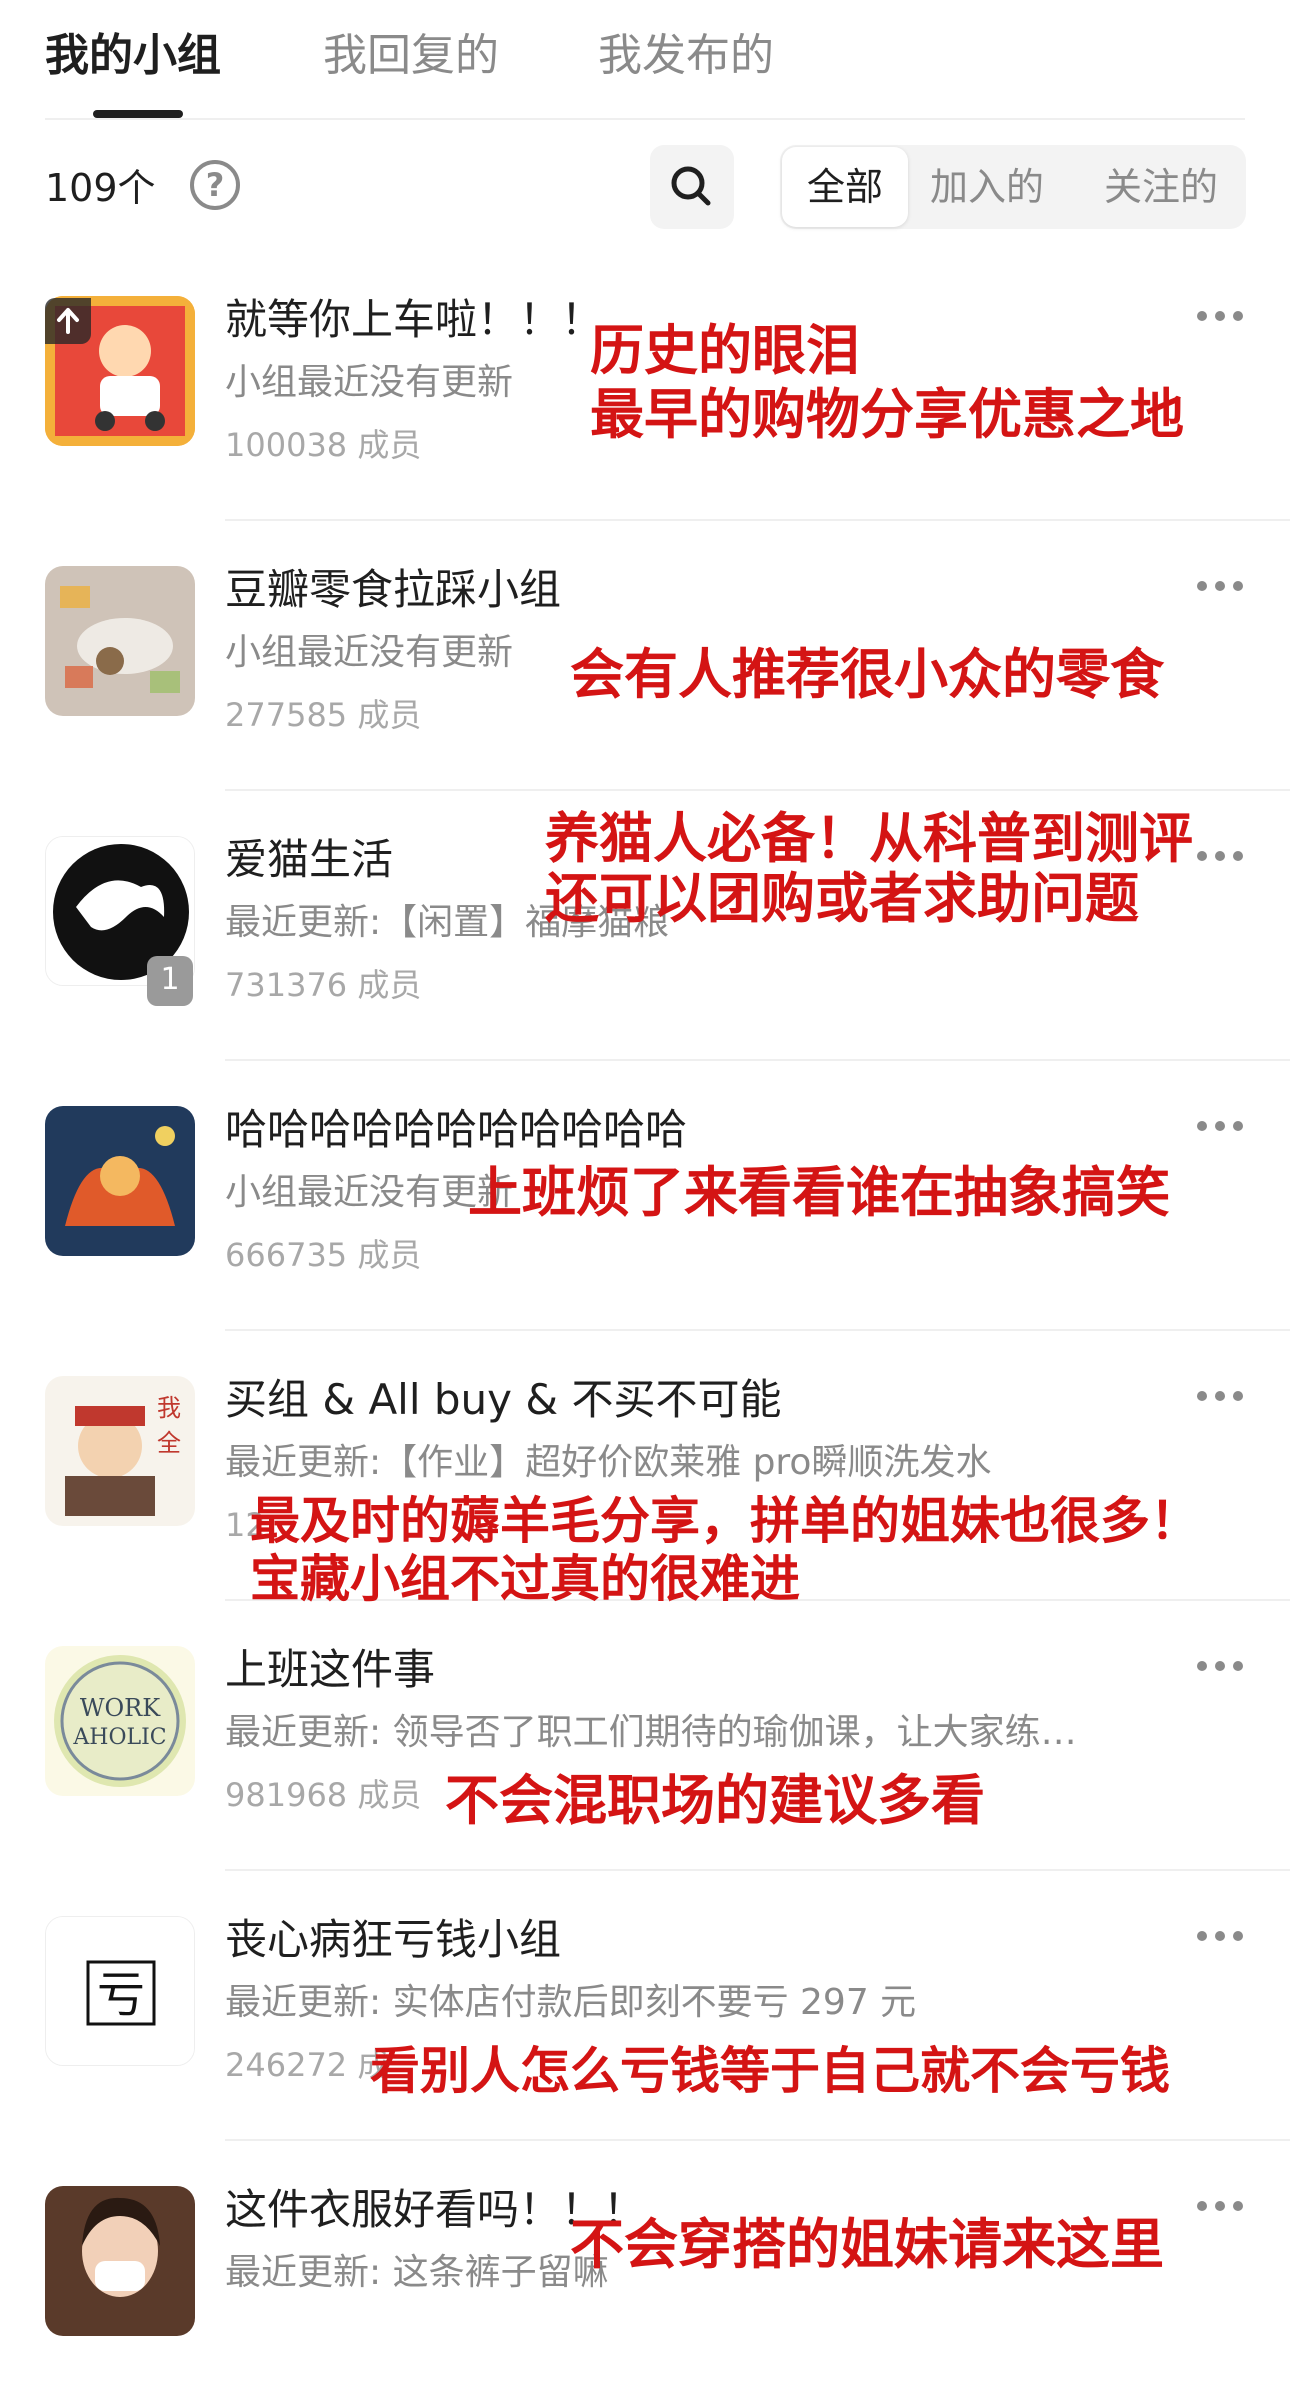 Image resolution: width=1290 pixels, height=2384 pixels. Describe the element at coordinates (414, 319) in the screenshot. I see `group-name: 就等你上车啦！！！` at that location.